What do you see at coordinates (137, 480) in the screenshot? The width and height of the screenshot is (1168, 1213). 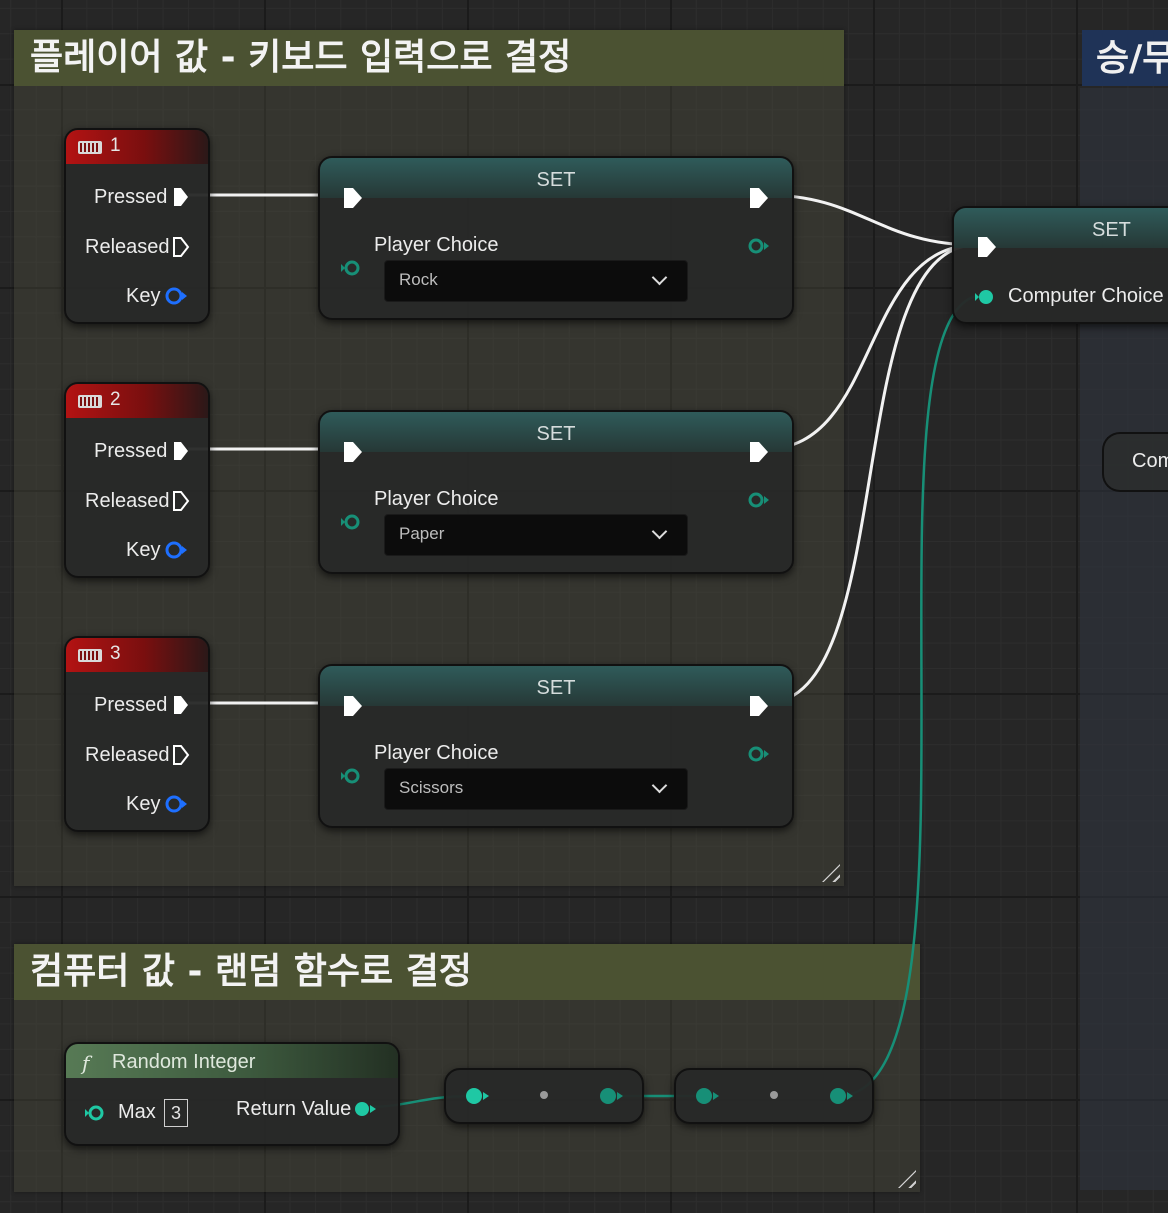 I see `key-event-node-2: 2 Pressed Released Key` at bounding box center [137, 480].